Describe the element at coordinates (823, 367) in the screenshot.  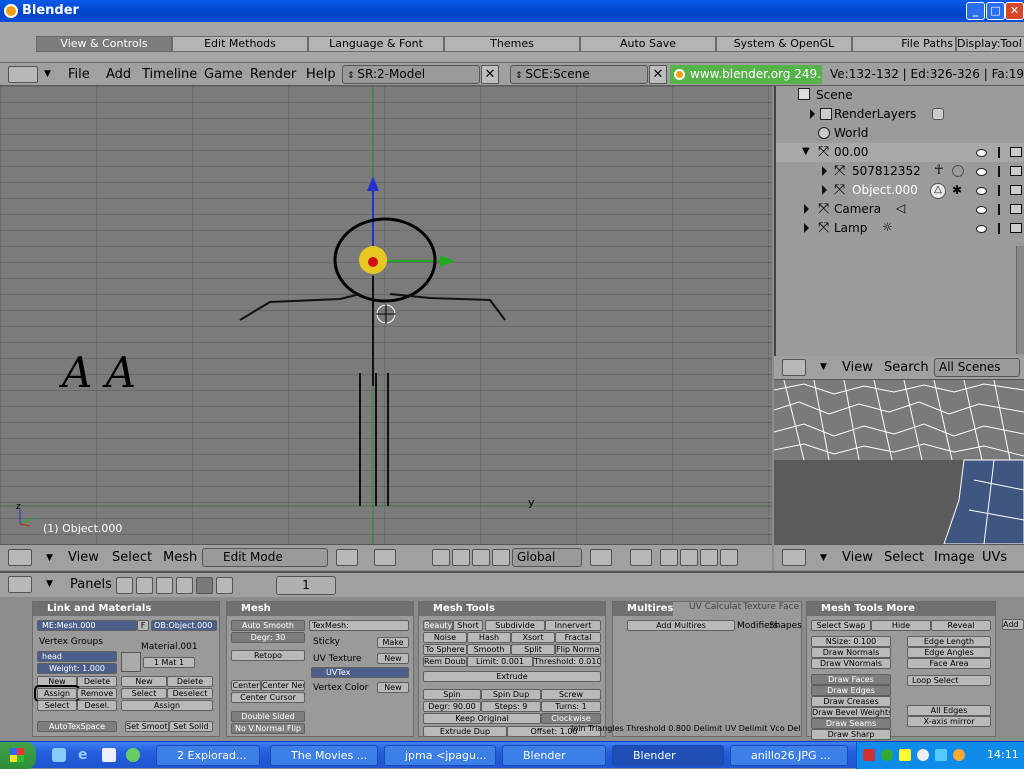
I see `chevron-down-icon: ▼` at that location.